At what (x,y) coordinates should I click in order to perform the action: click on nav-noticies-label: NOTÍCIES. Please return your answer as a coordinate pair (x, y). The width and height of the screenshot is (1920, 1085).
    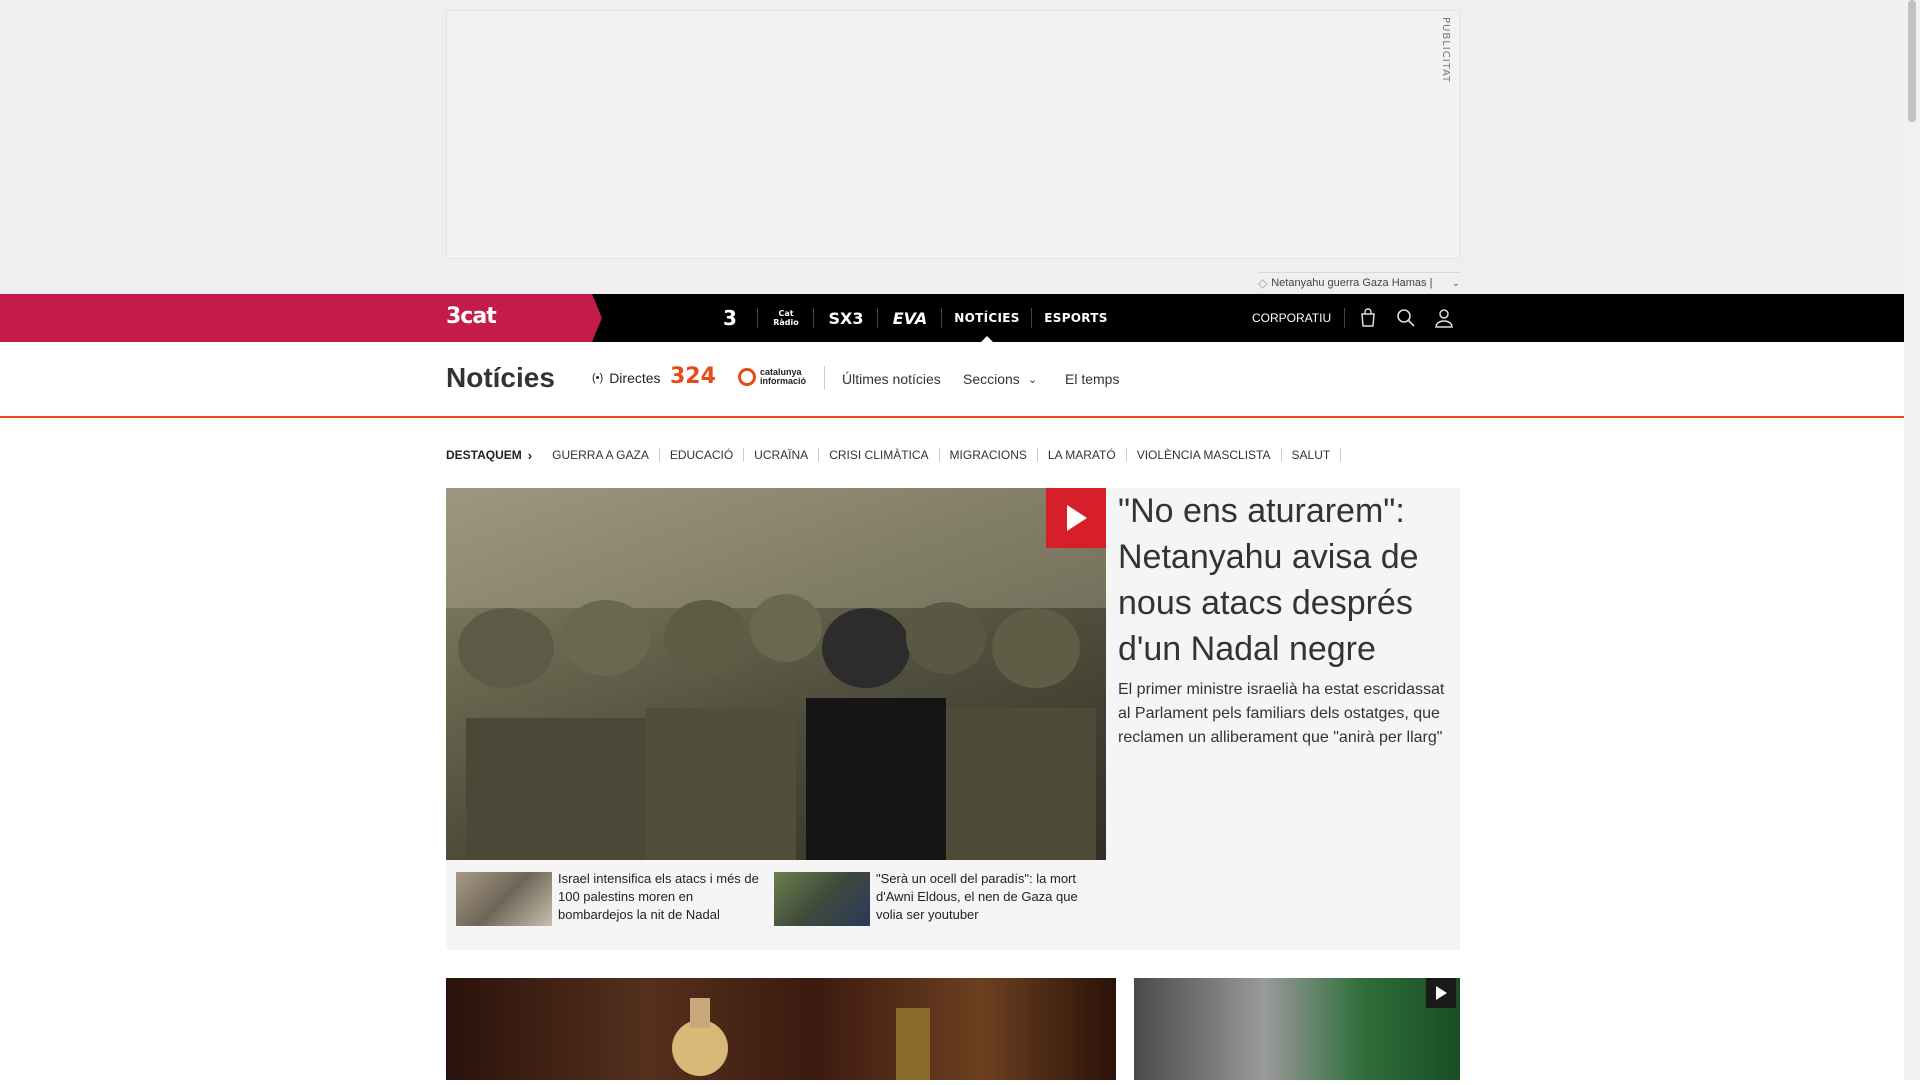
    Looking at the image, I should click on (987, 318).